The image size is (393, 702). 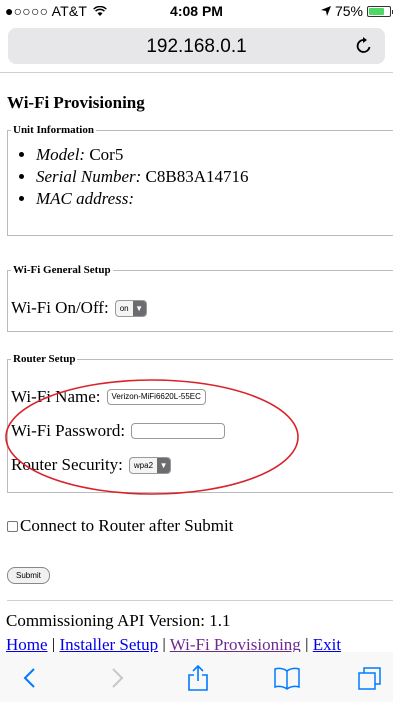 I want to click on wifi-onoff-select: on ▼, so click(x=130, y=308).